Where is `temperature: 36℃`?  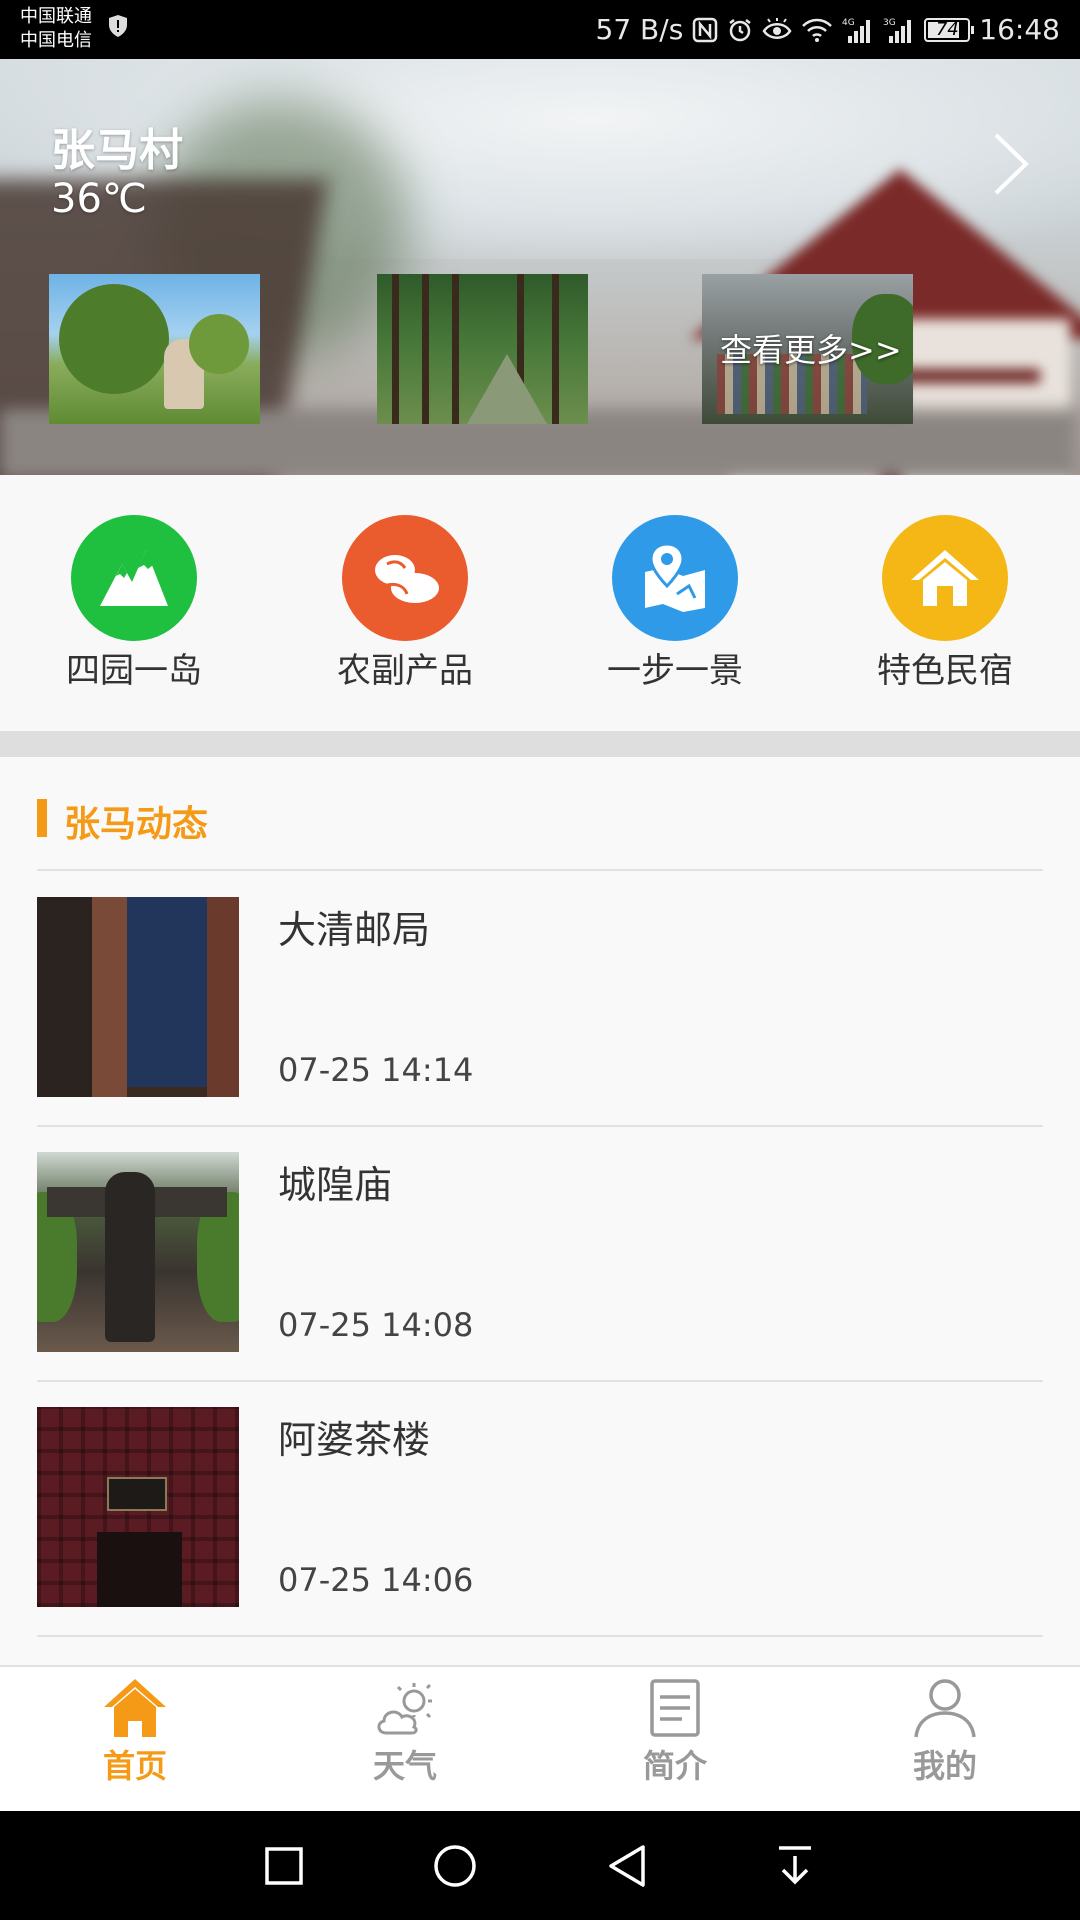 temperature: 36℃ is located at coordinates (99, 199).